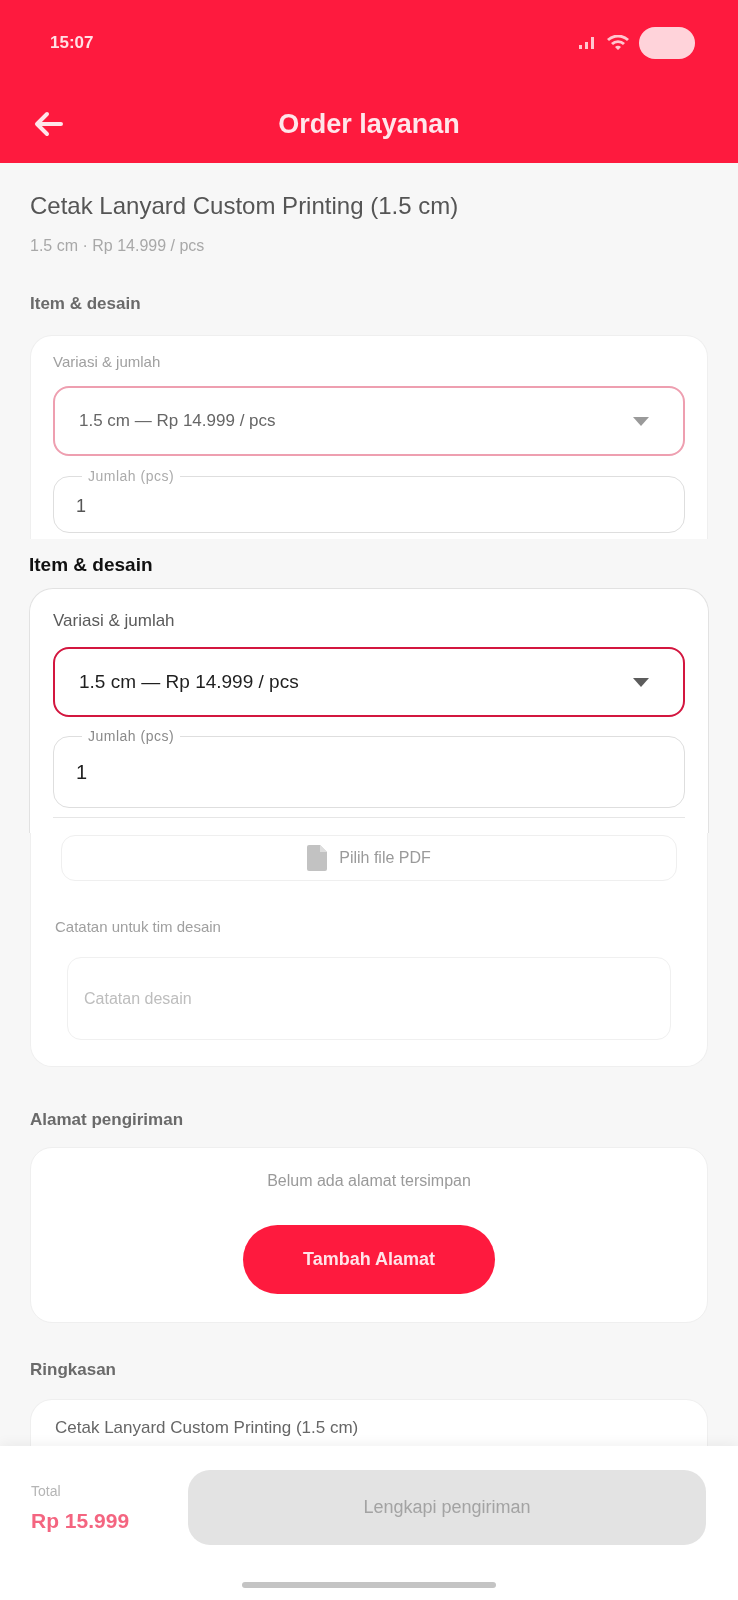  Describe the element at coordinates (369, 1259) in the screenshot. I see `add-address-button: Tambah Alamat` at that location.